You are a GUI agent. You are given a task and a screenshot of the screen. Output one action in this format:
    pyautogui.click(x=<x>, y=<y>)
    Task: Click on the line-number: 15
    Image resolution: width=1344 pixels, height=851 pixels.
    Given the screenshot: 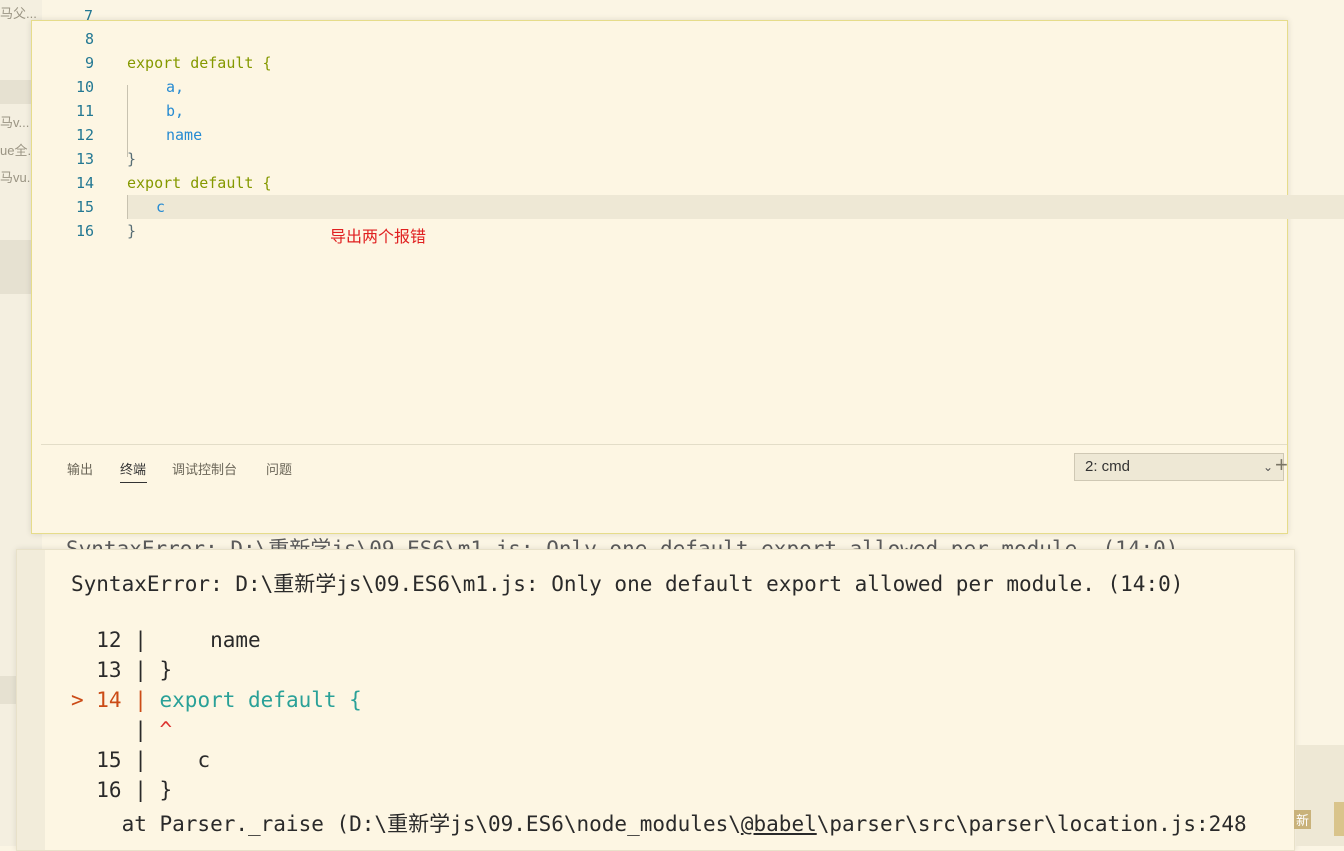 What is the action you would take?
    pyautogui.click(x=84, y=207)
    